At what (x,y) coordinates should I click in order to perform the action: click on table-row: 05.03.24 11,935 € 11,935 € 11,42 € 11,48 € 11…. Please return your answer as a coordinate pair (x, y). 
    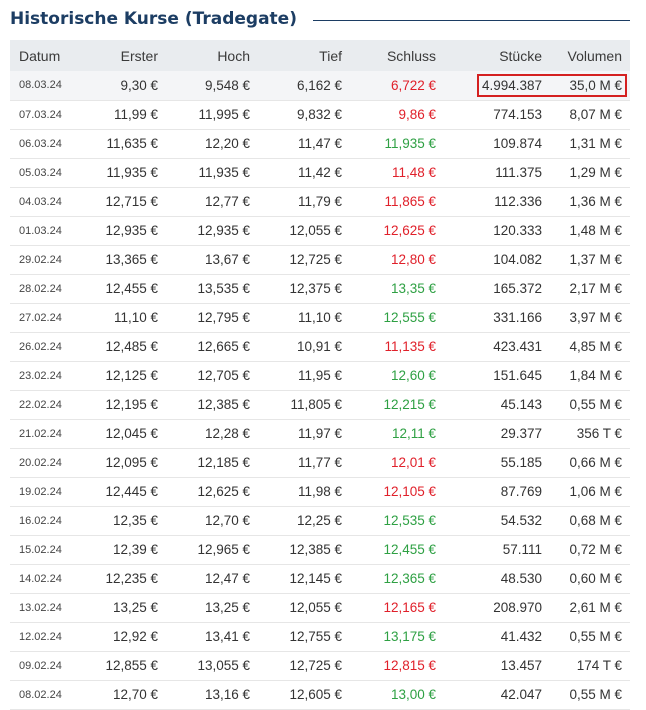
    Looking at the image, I should click on (320, 172).